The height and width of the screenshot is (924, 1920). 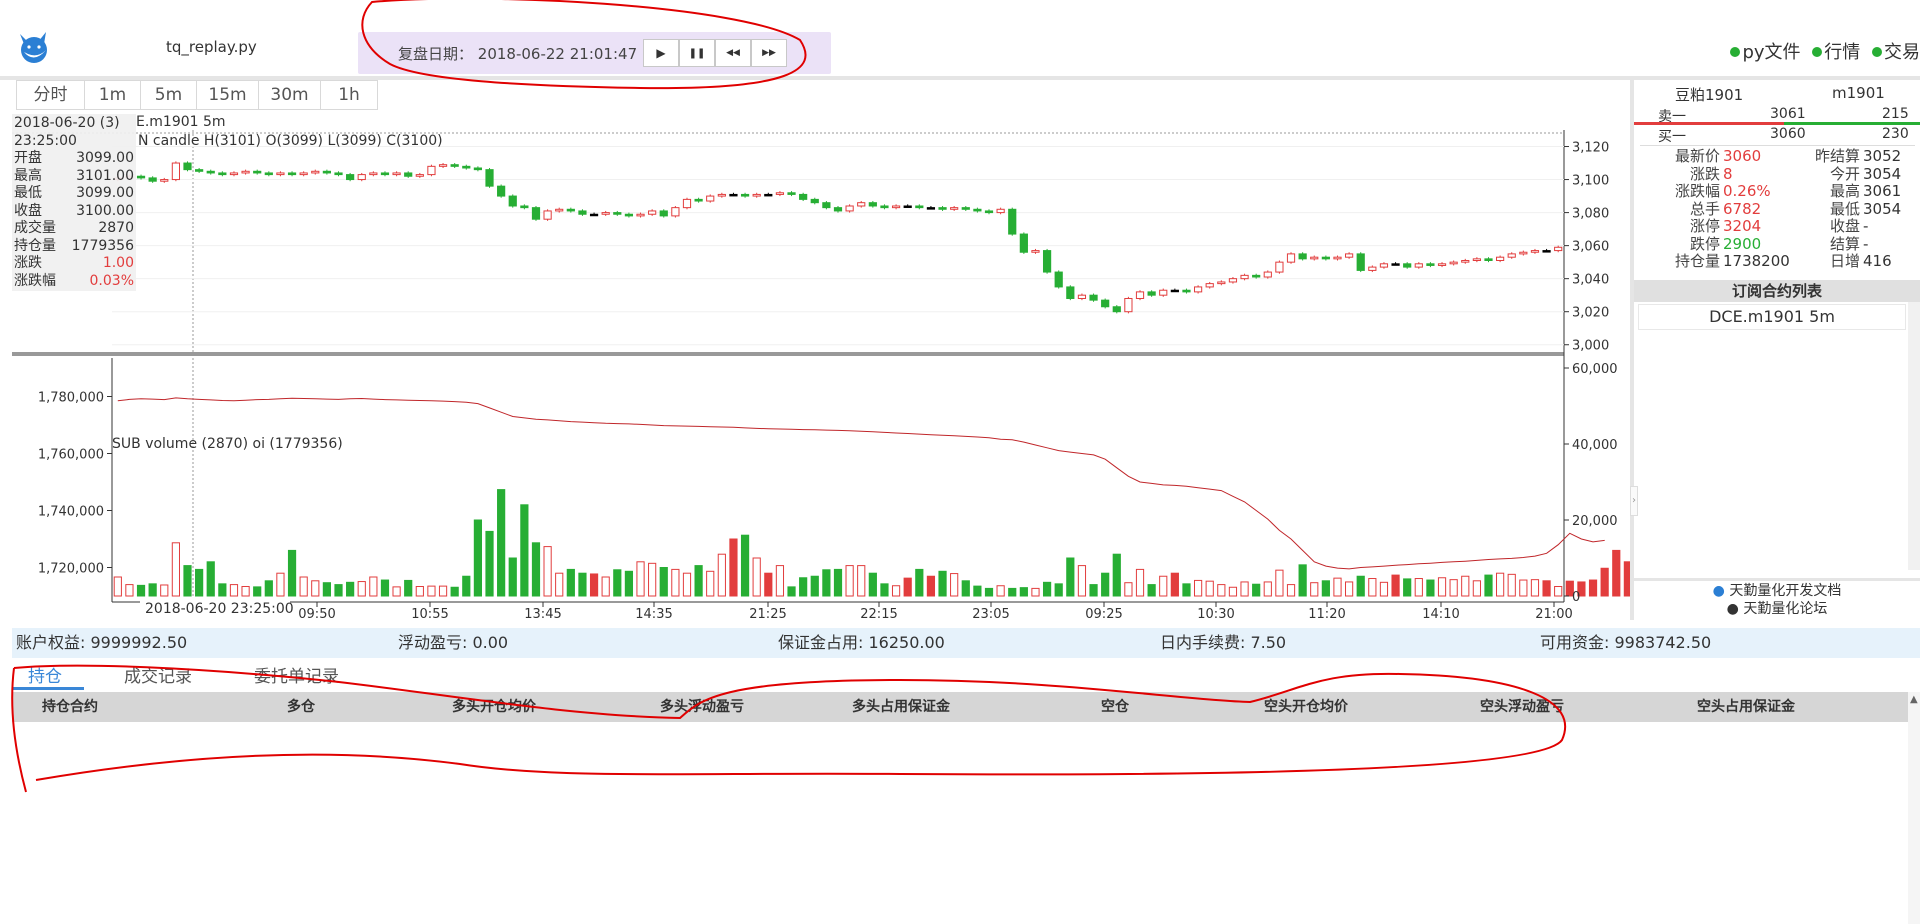 What do you see at coordinates (1772, 317) in the screenshot?
I see `subscription-item: DCE.m1901 5m` at bounding box center [1772, 317].